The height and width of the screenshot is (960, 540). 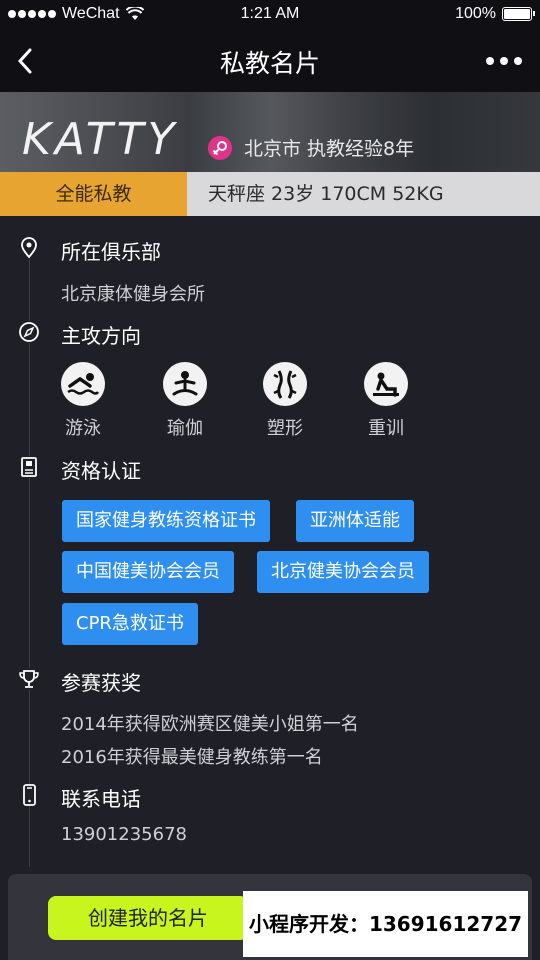 What do you see at coordinates (210, 724) in the screenshot?
I see `award-item: 2014年获得欧洲赛区健美小姐第一名` at bounding box center [210, 724].